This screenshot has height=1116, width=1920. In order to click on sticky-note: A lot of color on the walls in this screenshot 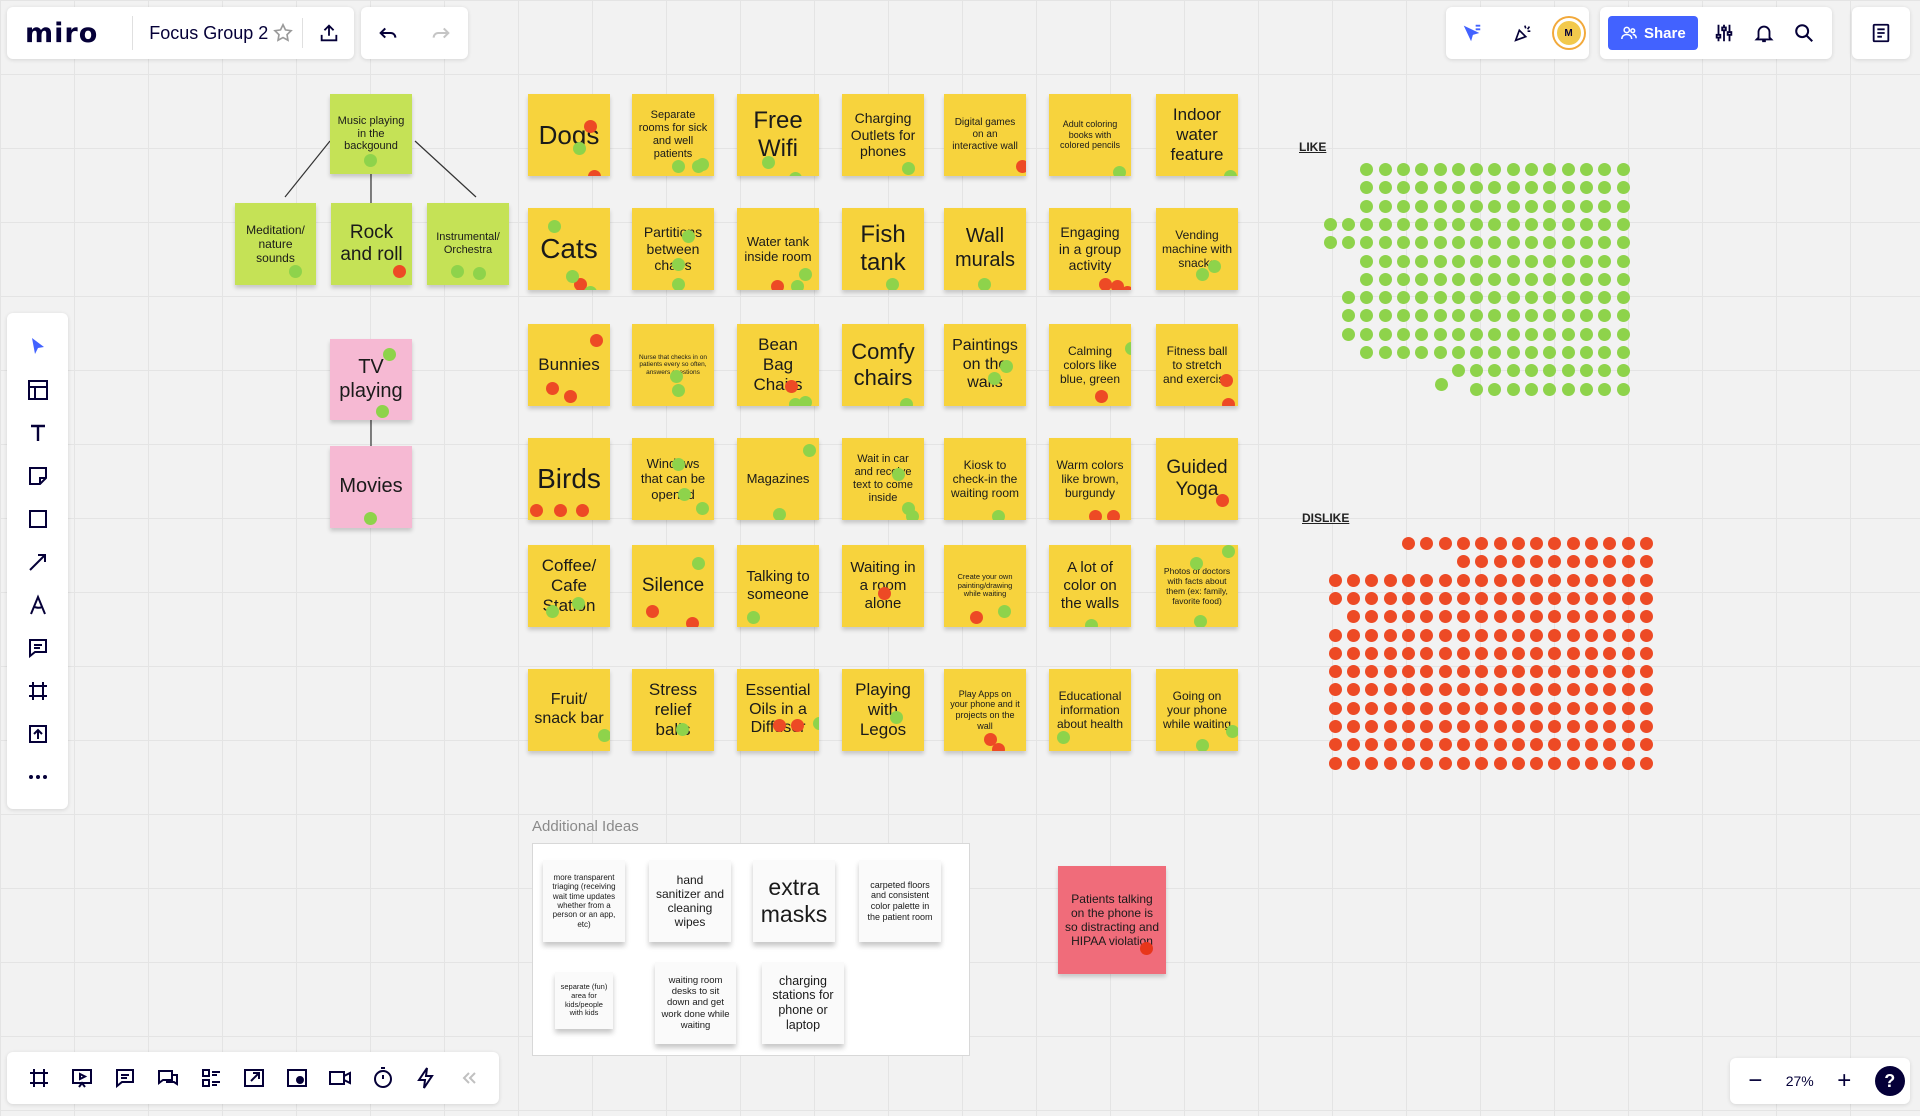, I will do `click(1090, 586)`.